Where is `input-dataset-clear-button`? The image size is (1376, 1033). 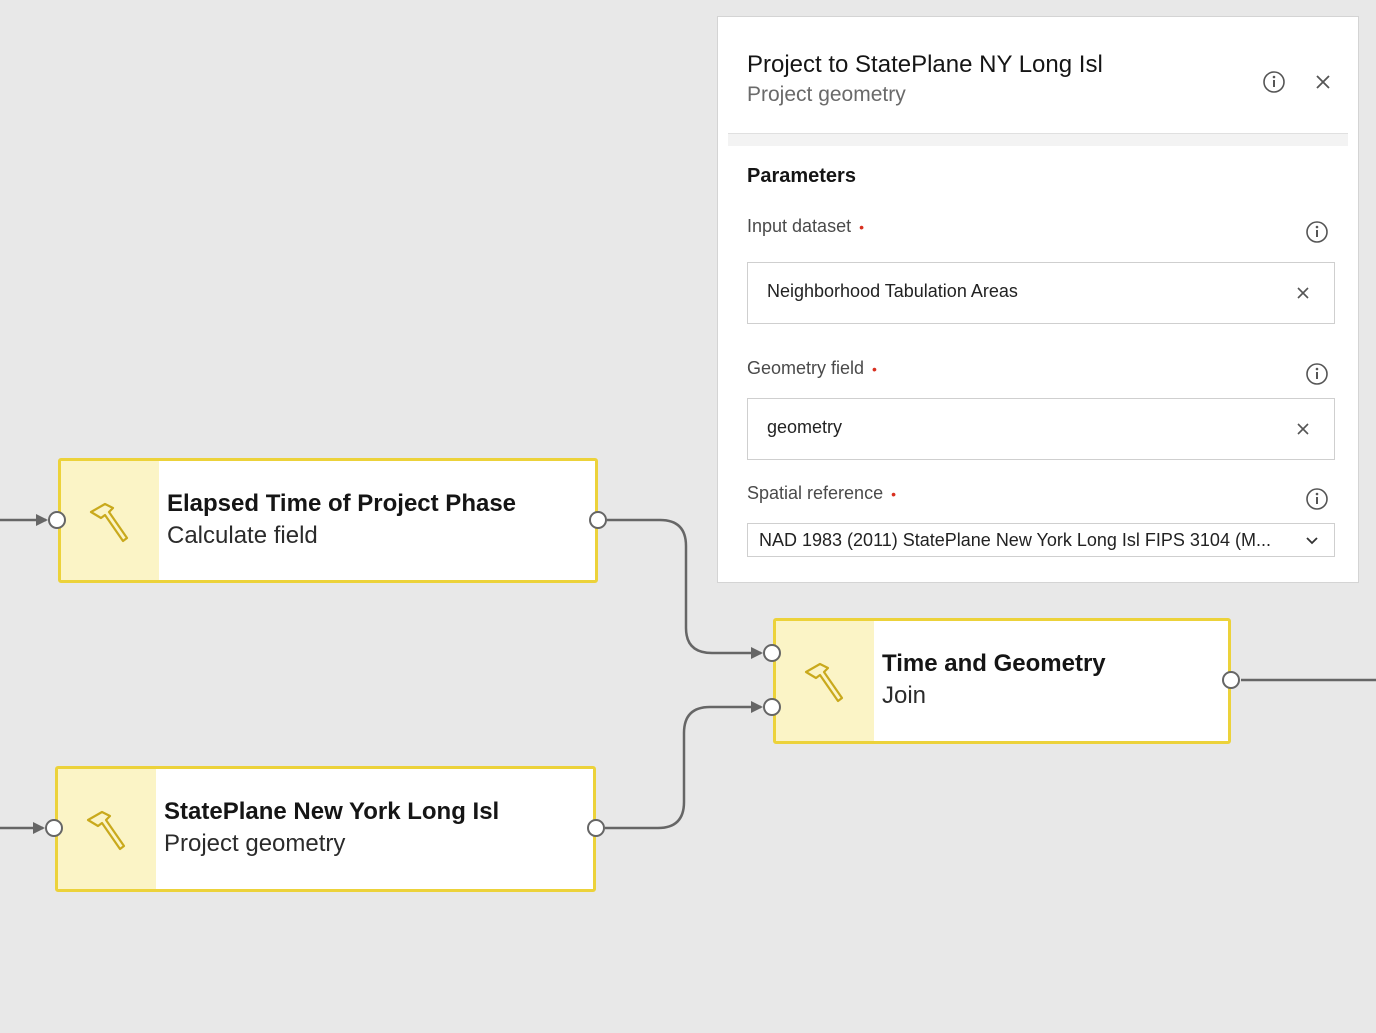
input-dataset-clear-button is located at coordinates (1303, 293).